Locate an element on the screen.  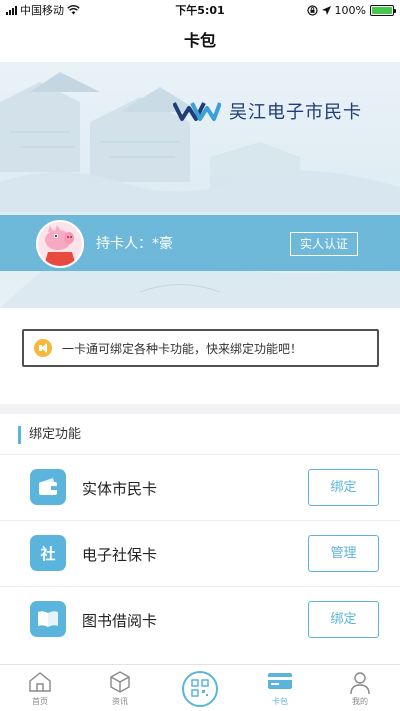
avatar-pig-icon is located at coordinates (60, 244).